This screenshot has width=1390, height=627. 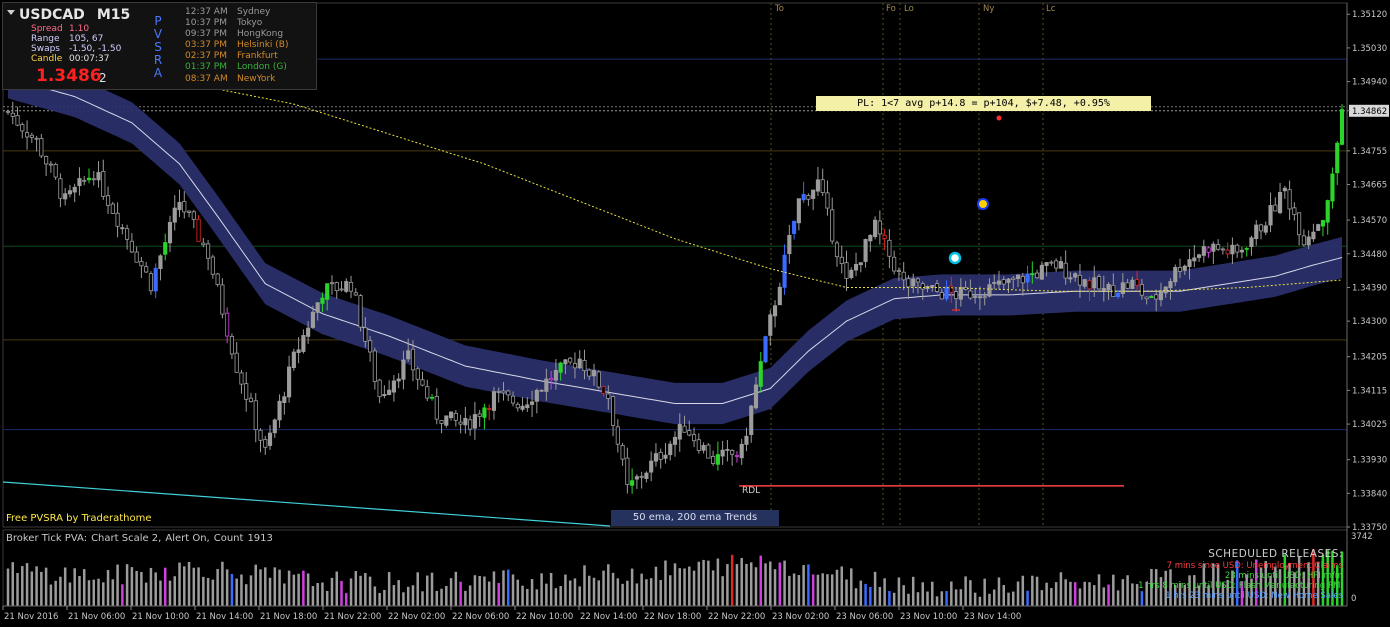 What do you see at coordinates (96, 617) in the screenshot?
I see `x-tick-label: 21 Nov 06:00` at bounding box center [96, 617].